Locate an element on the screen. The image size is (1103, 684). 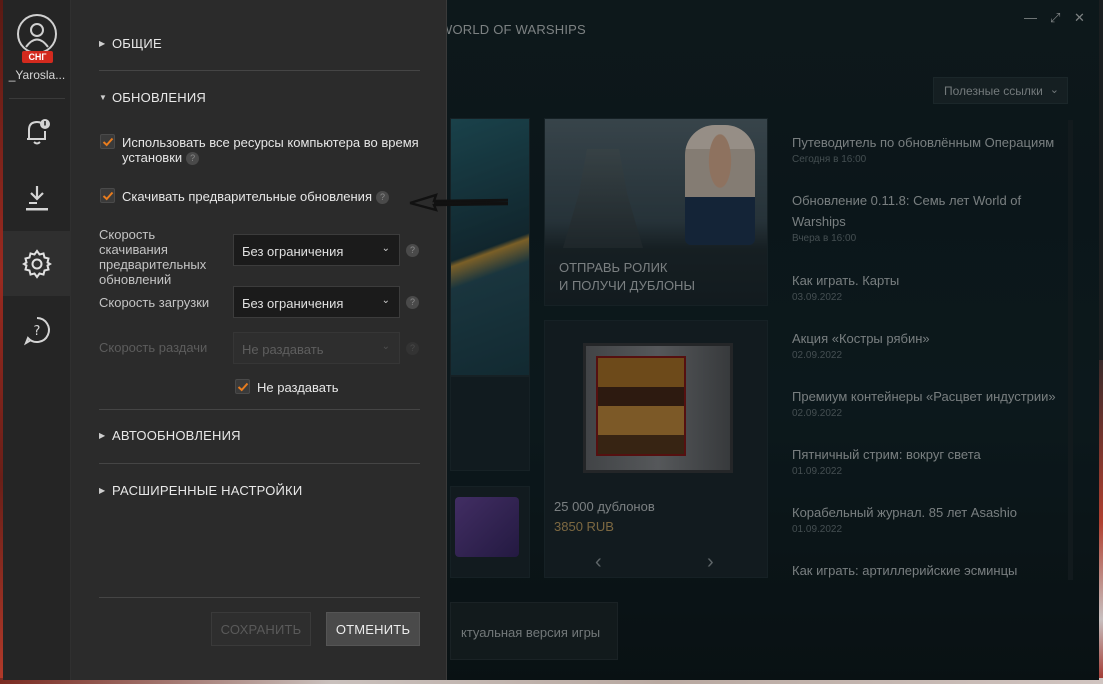
maximize-icon: ⤢ is located at coordinates (1055, 18).